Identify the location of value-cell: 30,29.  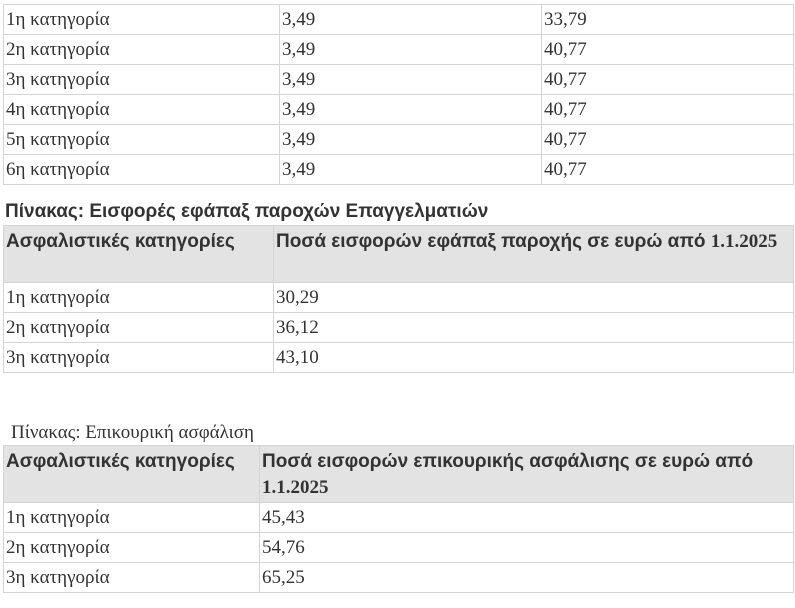
(533, 297).